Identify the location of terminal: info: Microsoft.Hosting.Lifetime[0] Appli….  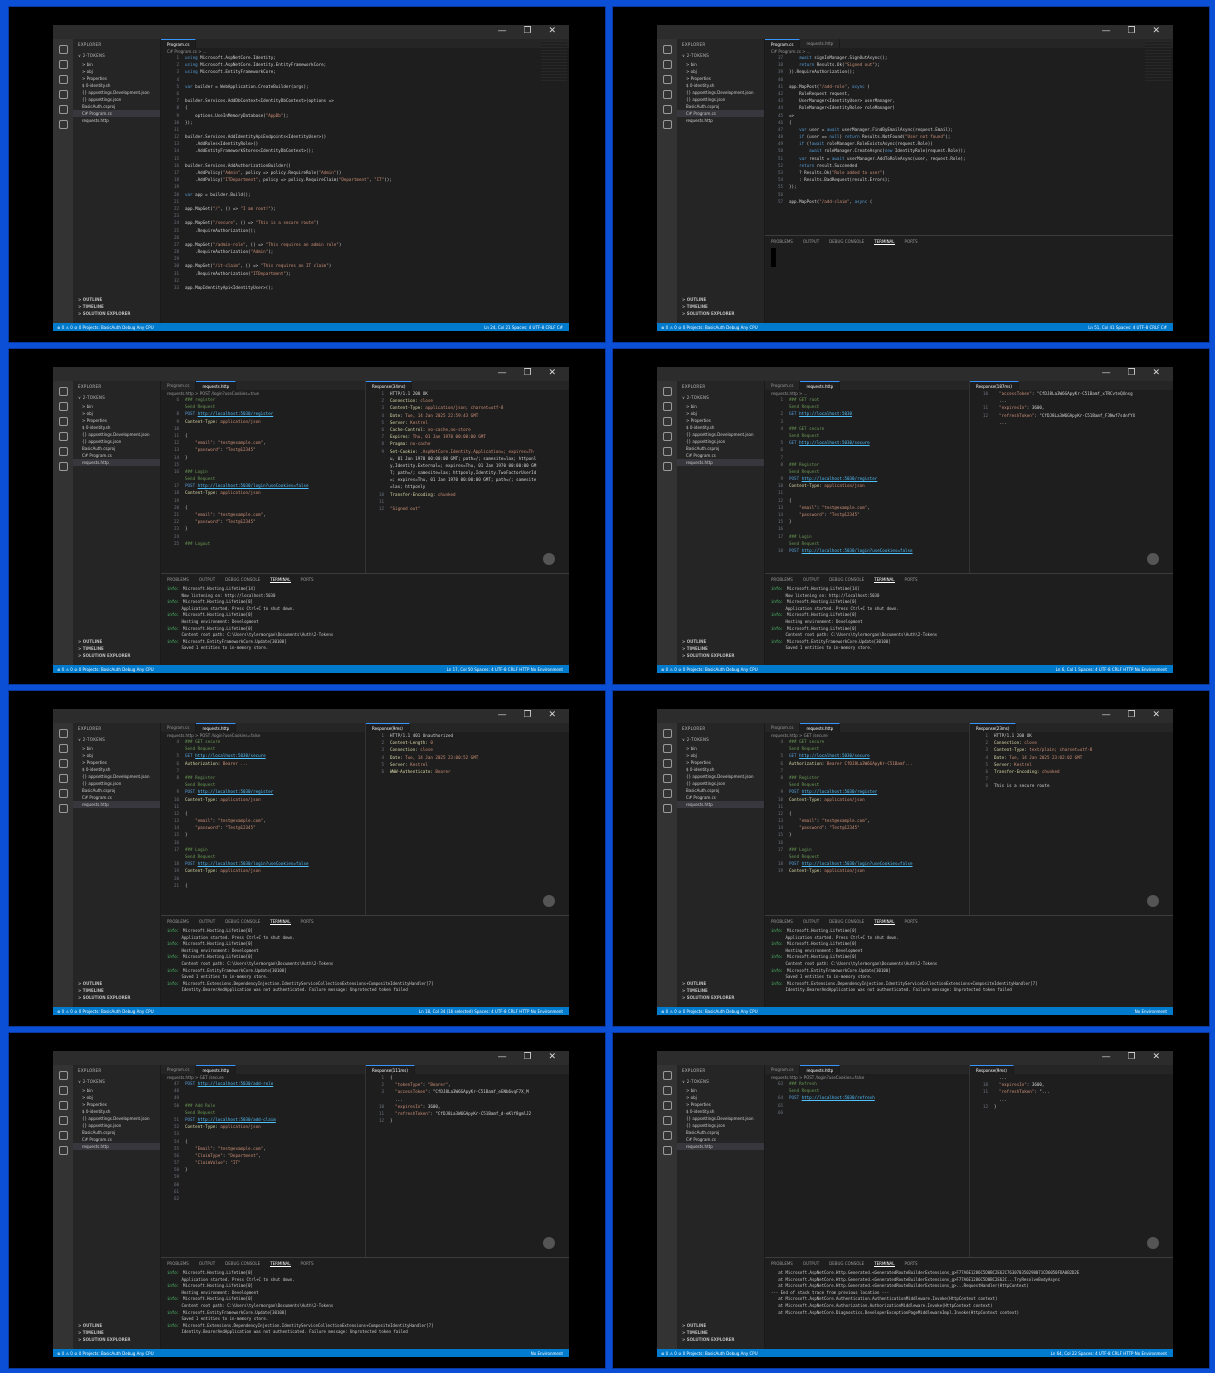
(365, 1303).